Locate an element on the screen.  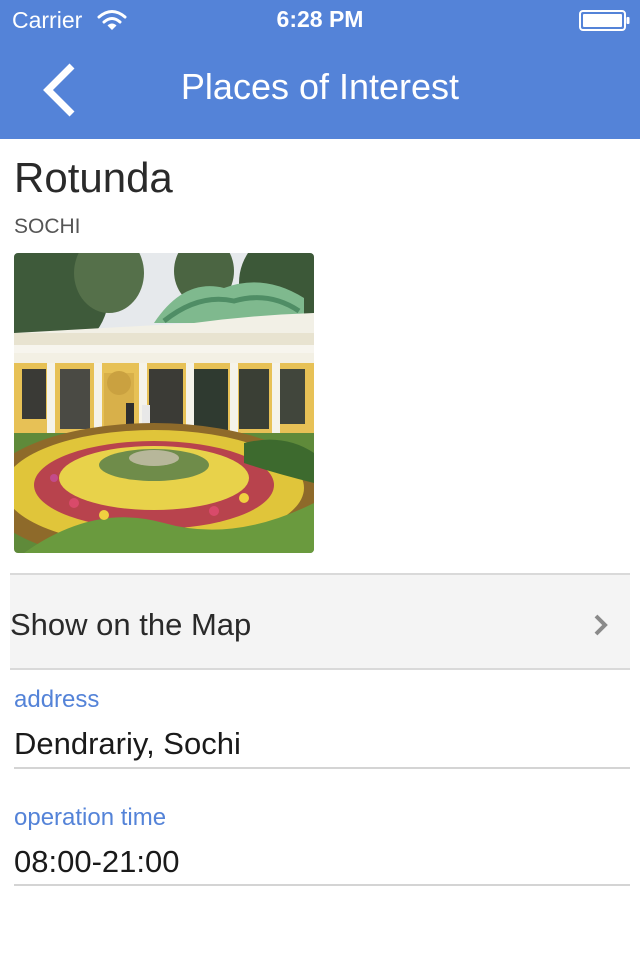
address-label: address is located at coordinates (57, 699).